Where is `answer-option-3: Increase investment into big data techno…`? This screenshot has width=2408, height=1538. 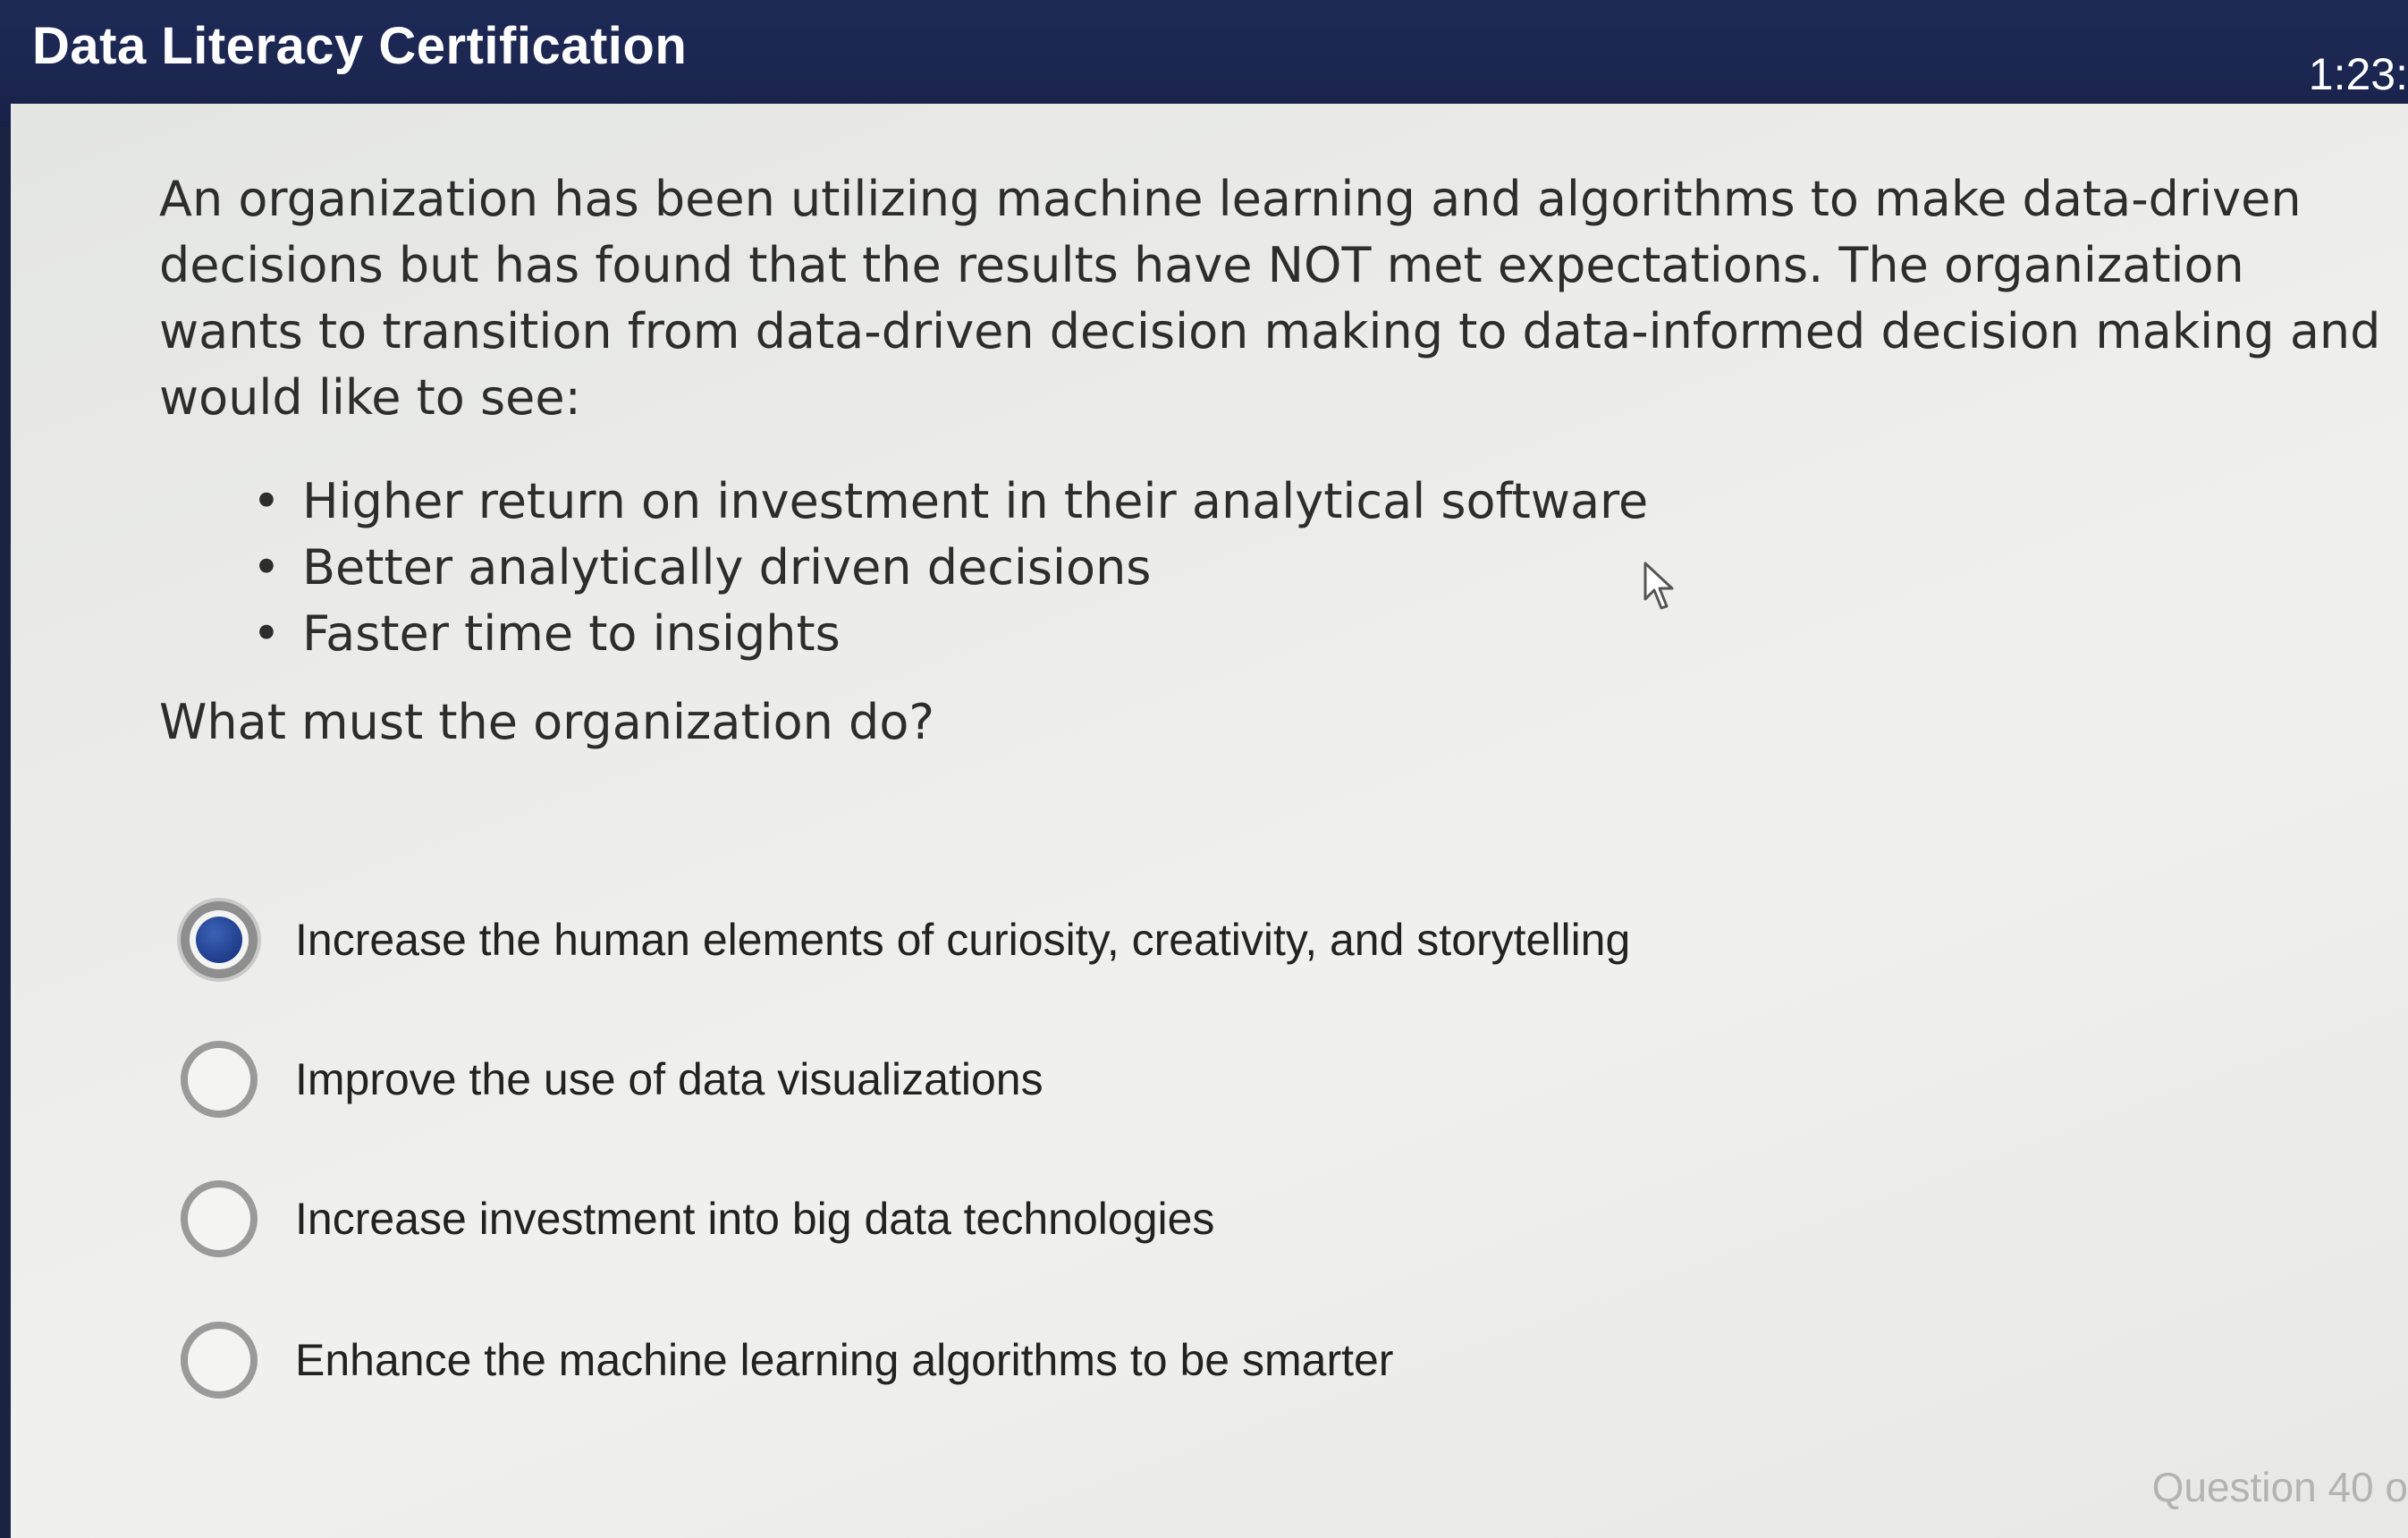 answer-option-3: Increase investment into big data techno… is located at coordinates (1209, 1219).